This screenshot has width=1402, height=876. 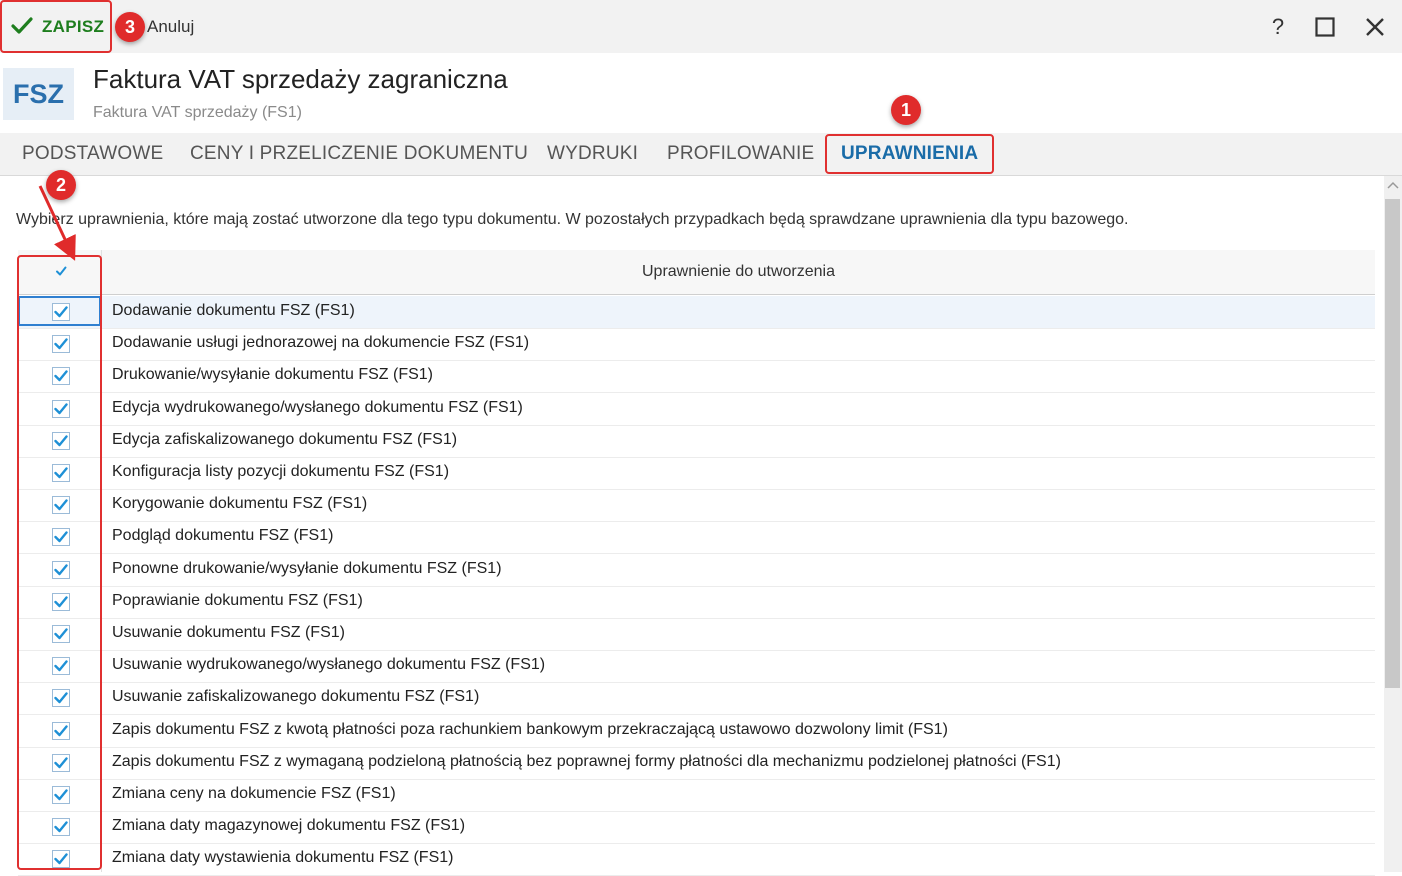 What do you see at coordinates (61, 185) in the screenshot?
I see `annotation-marker-2: 2` at bounding box center [61, 185].